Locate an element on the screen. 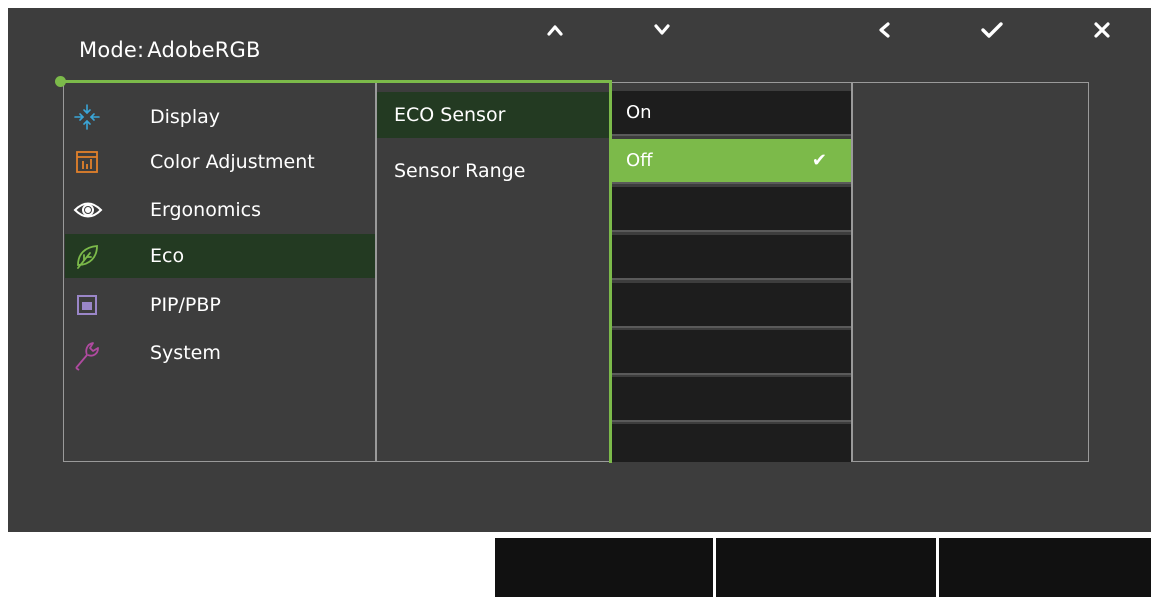 The width and height of the screenshot is (1151, 597). down-button is located at coordinates (662, 29).